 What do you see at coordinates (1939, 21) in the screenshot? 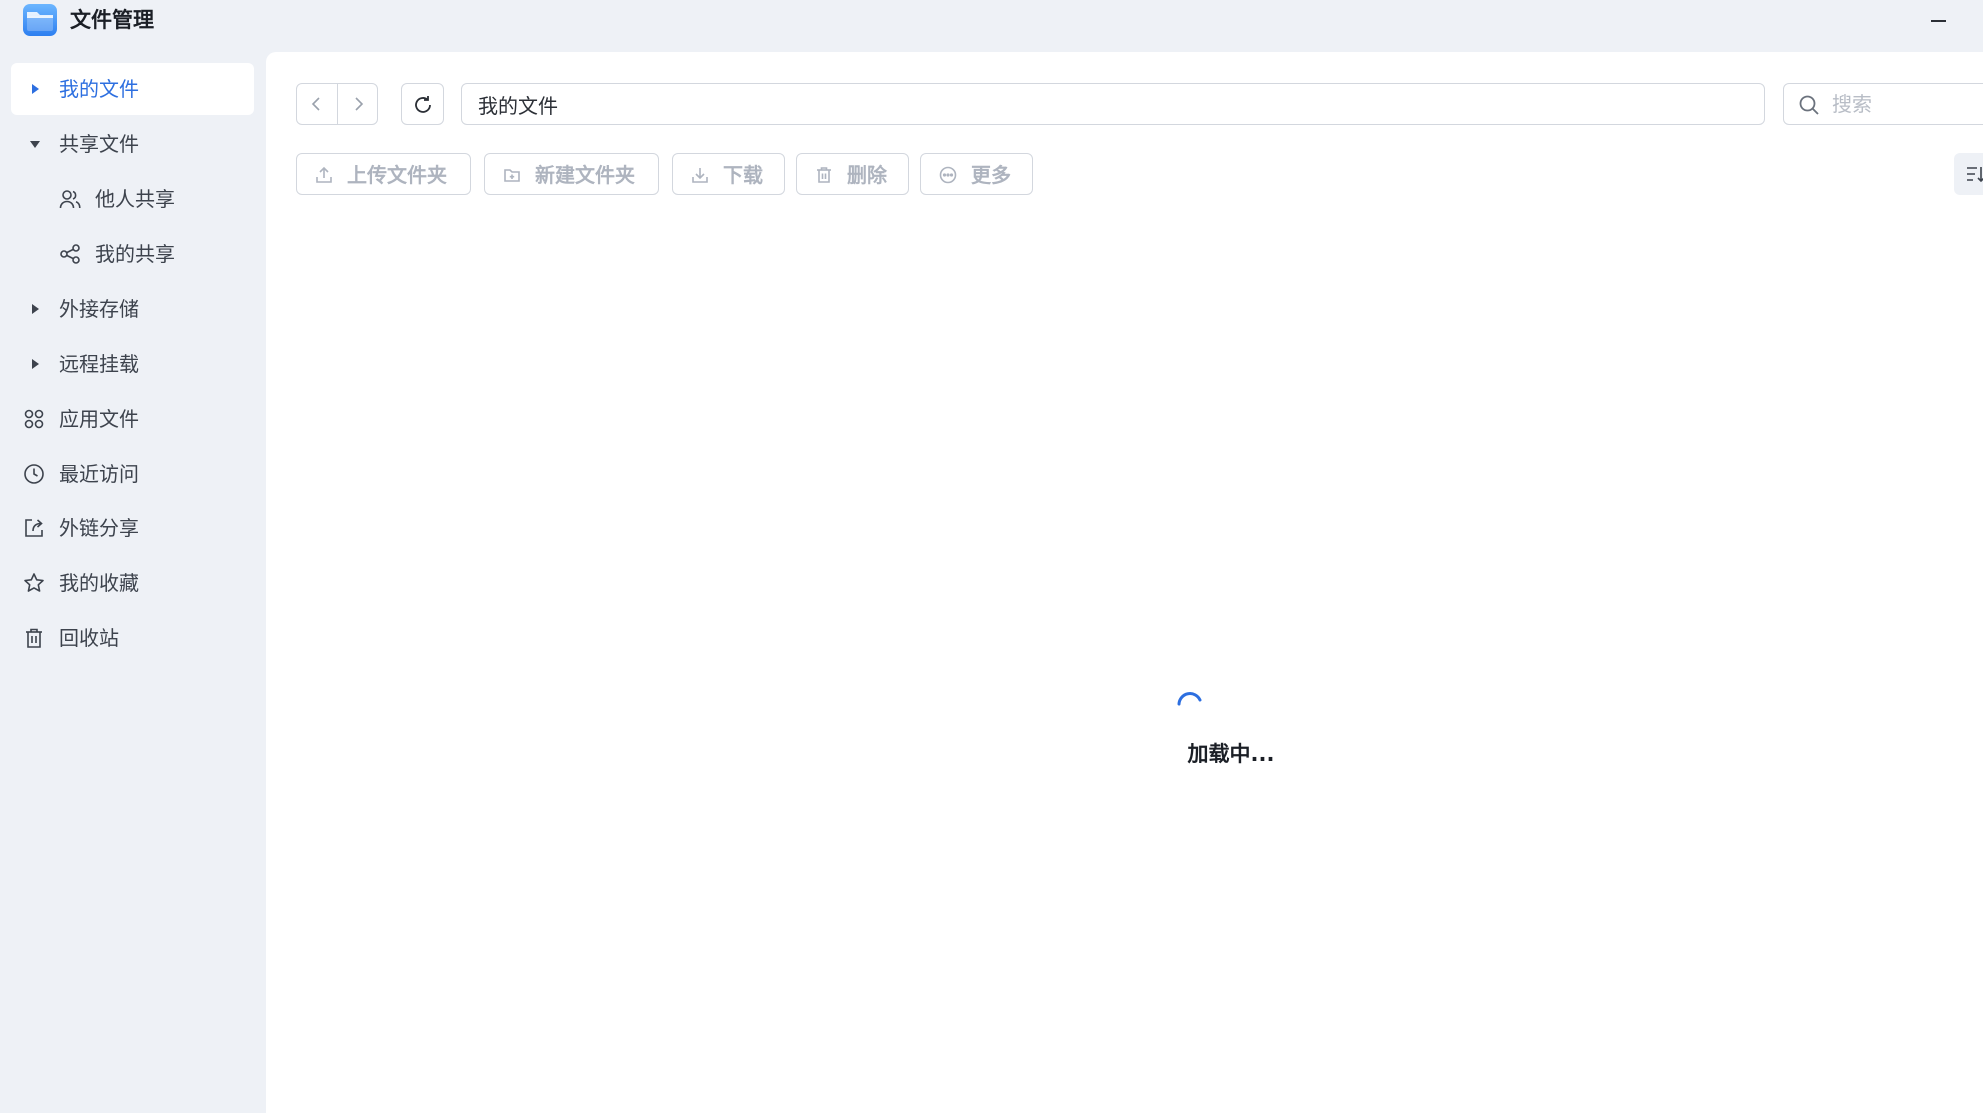
I see `minimize-icon` at bounding box center [1939, 21].